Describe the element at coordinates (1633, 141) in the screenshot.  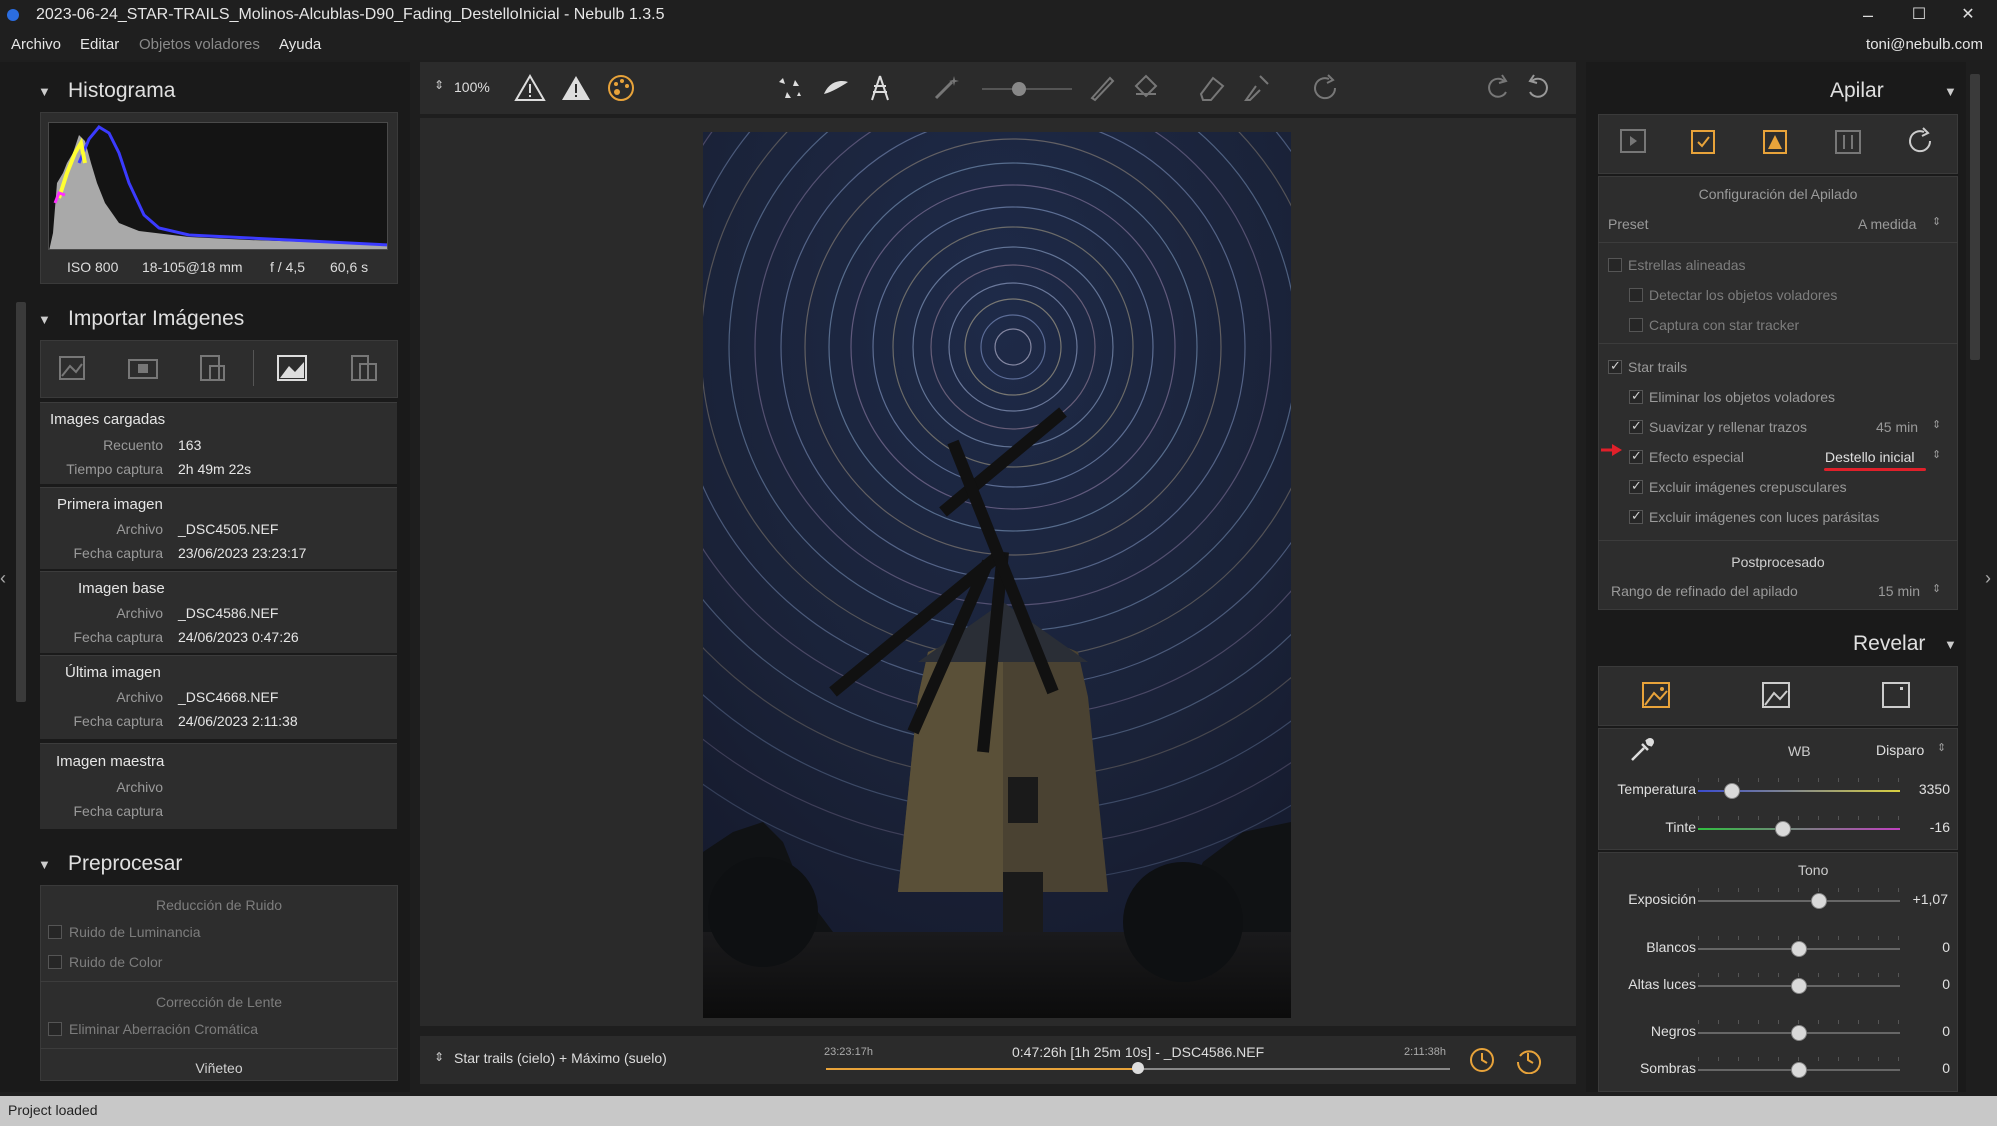
I see `play-frame-icon` at that location.